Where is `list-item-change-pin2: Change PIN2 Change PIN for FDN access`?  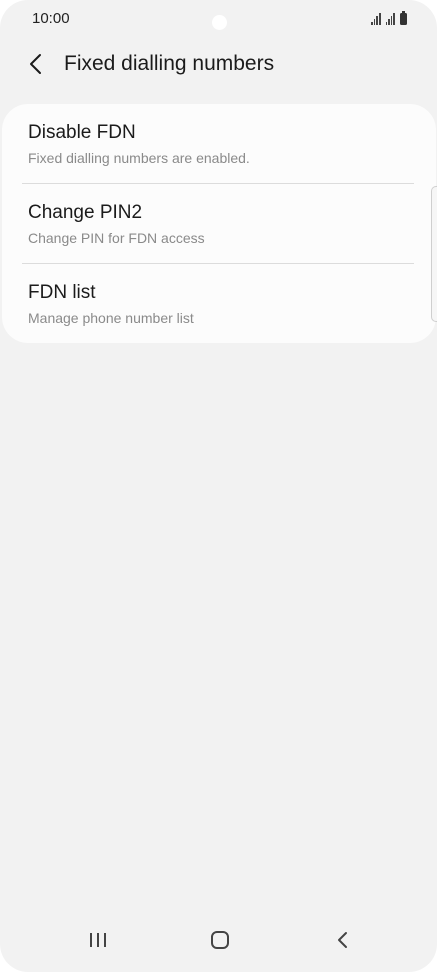 list-item-change-pin2: Change PIN2 Change PIN for FDN access is located at coordinates (219, 224).